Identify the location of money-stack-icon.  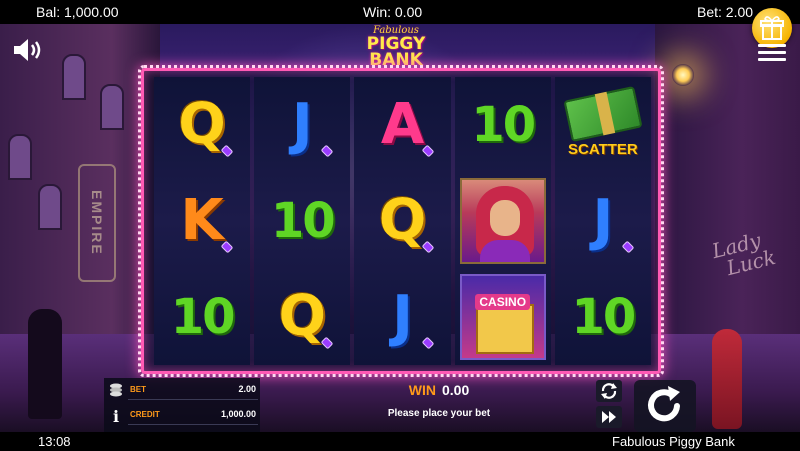
(603, 113).